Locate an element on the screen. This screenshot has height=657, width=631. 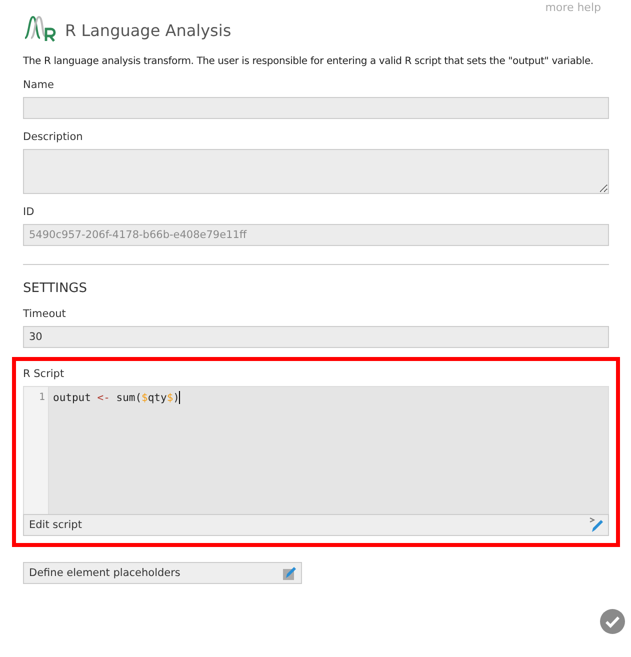
field-label: ID is located at coordinates (29, 212).